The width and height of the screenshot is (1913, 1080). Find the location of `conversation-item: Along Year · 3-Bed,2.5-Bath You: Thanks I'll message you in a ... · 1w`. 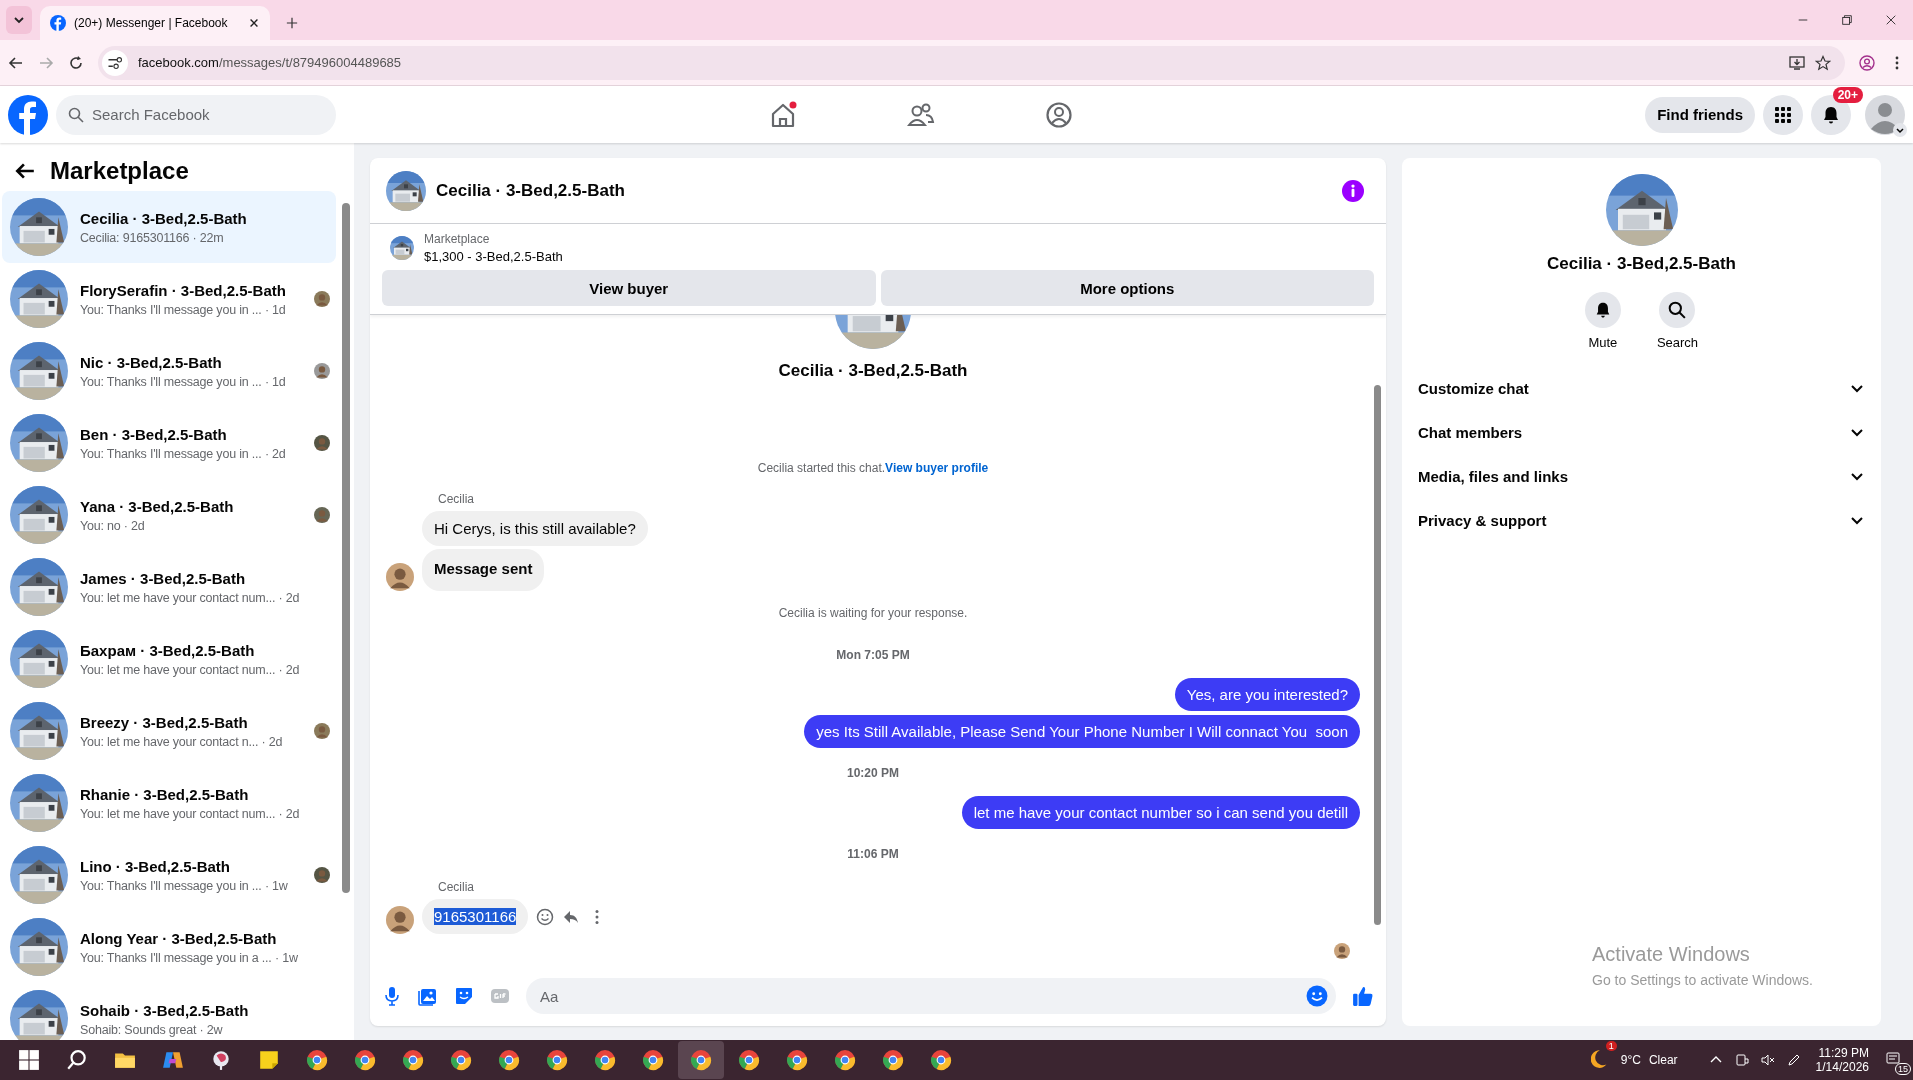

conversation-item: Along Year · 3-Bed,2.5-Bath You: Thanks I'll message you in a ... · 1w is located at coordinates (169, 947).